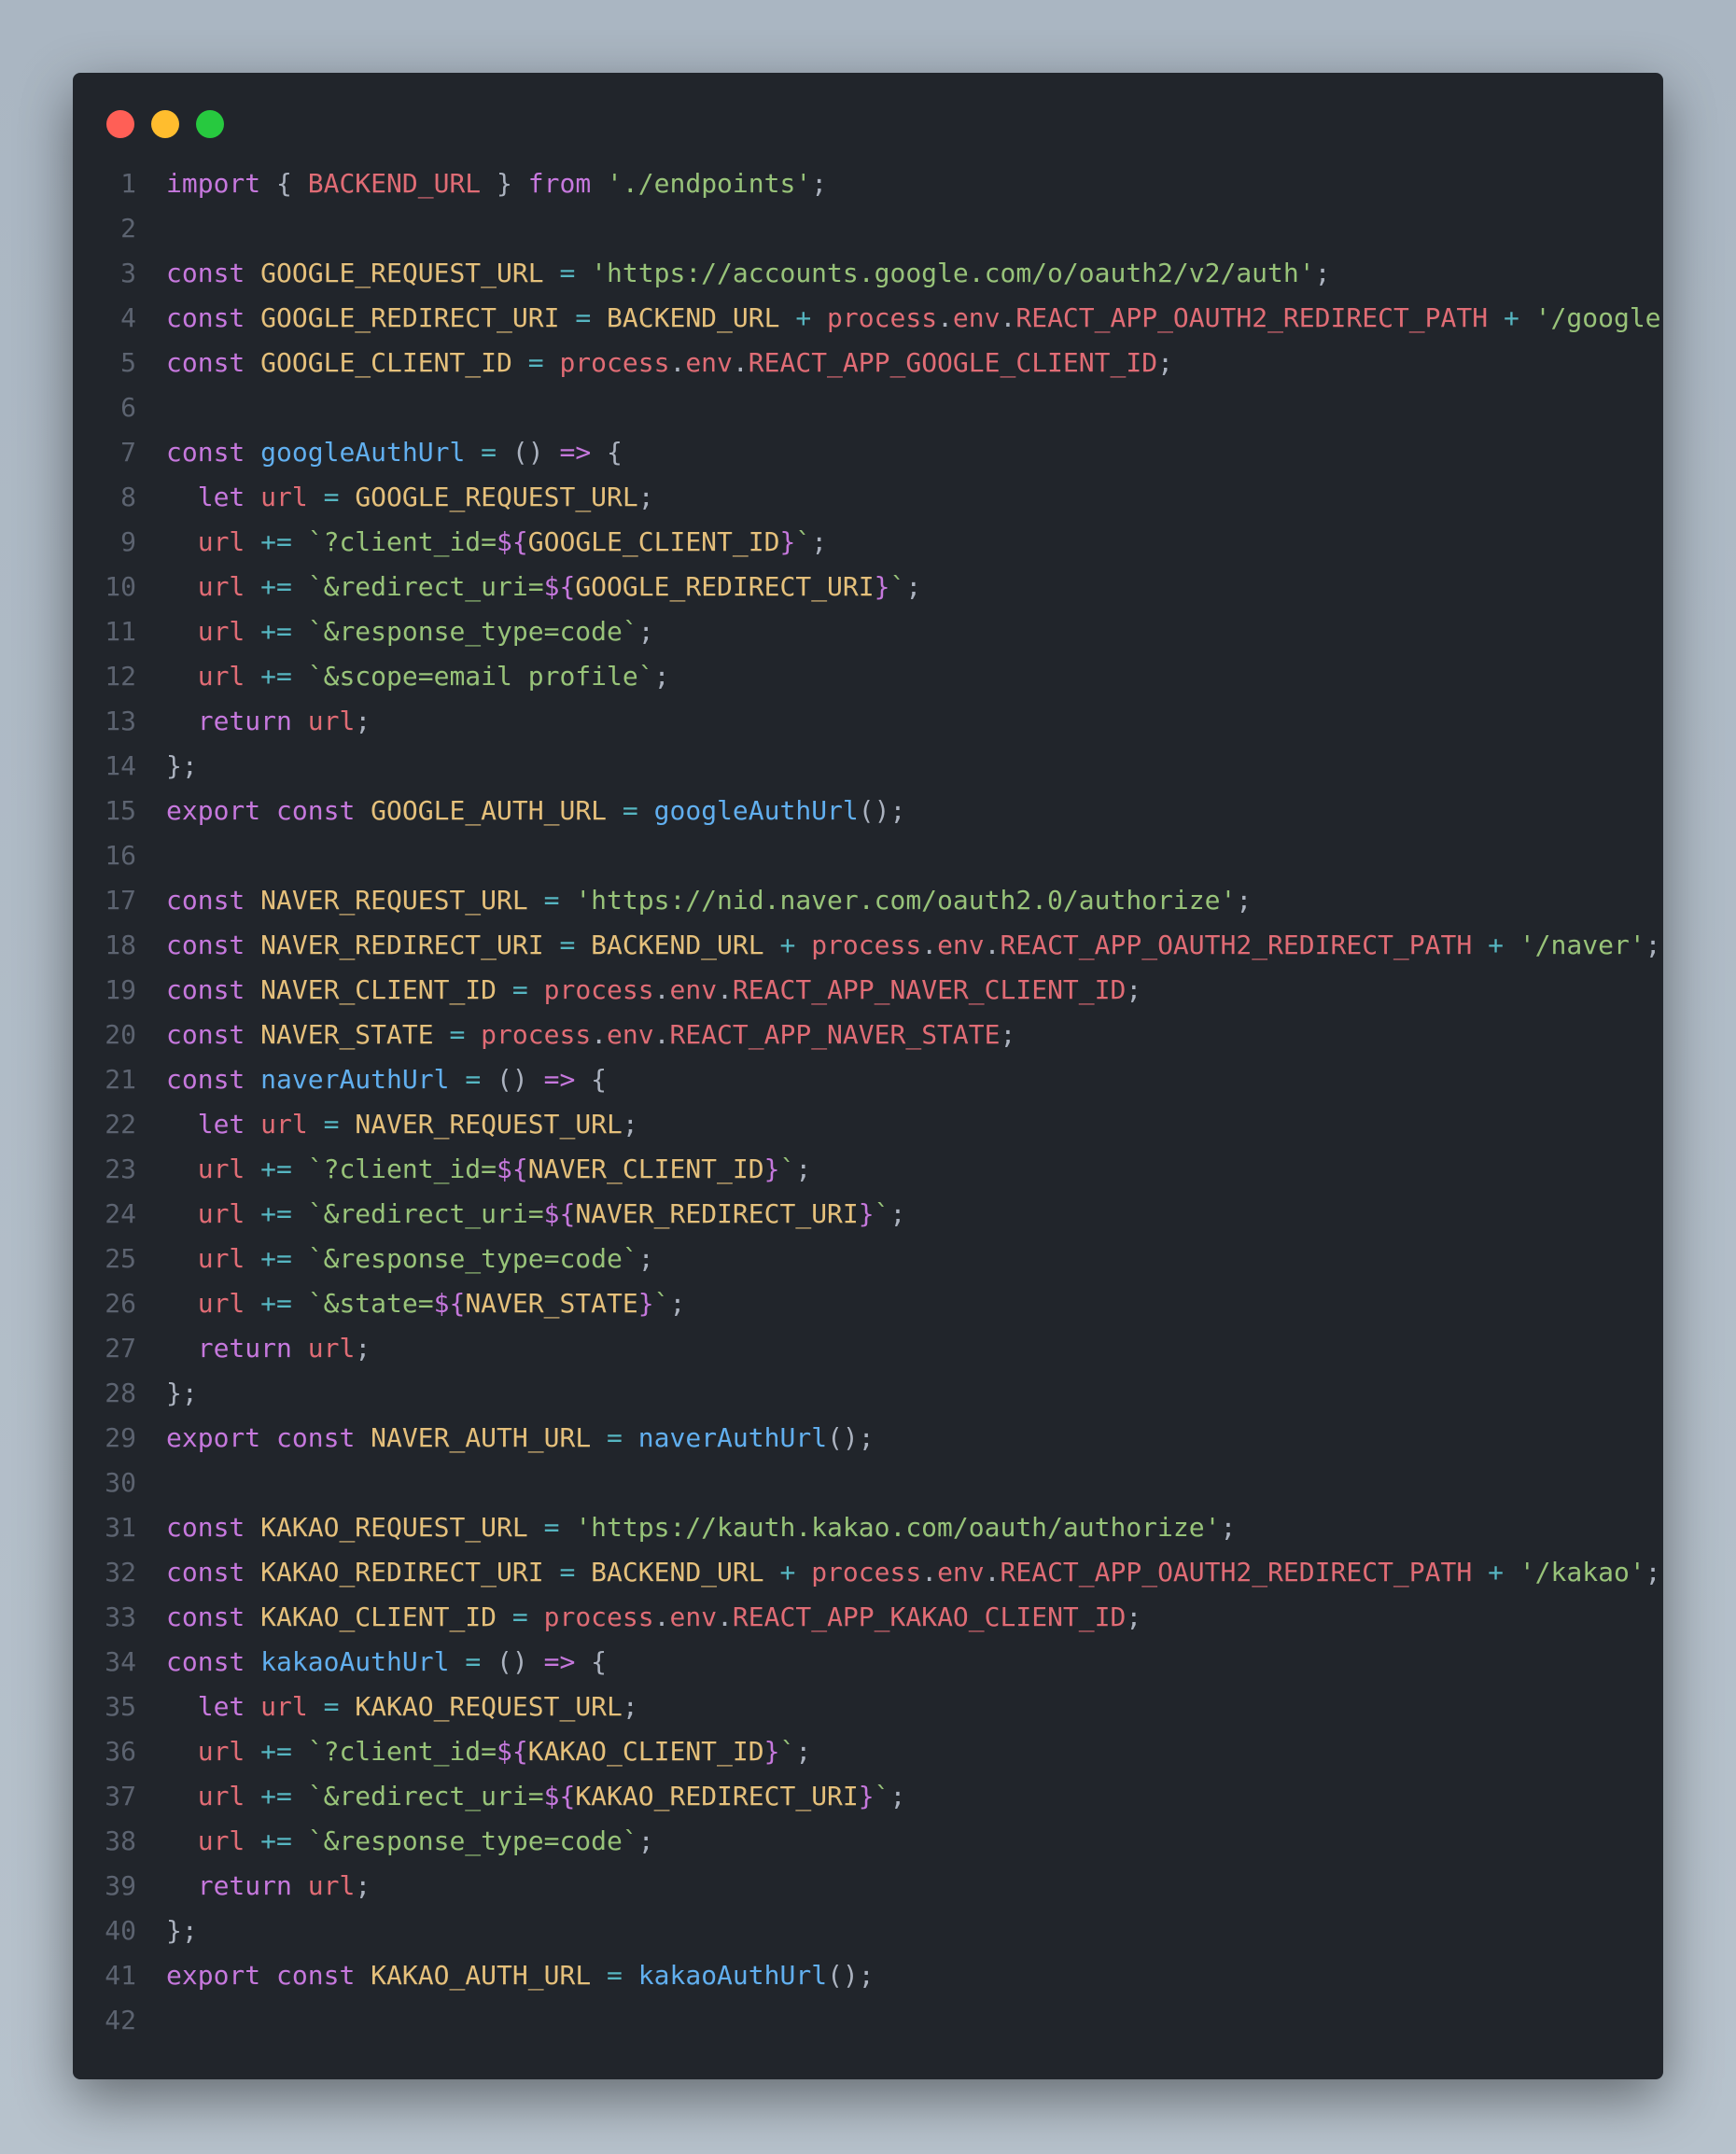 Image resolution: width=1736 pixels, height=2154 pixels. I want to click on line-number: 7, so click(128, 453).